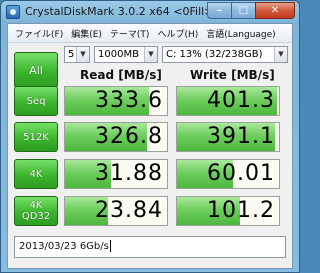 This screenshot has width=320, height=273. I want to click on 512k-write-result: 391.1, so click(228, 137).